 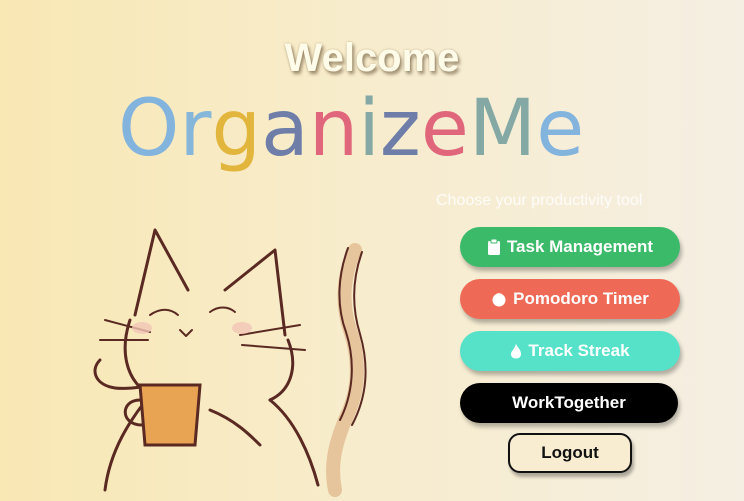 I want to click on logo-letter: g, so click(x=236, y=129).